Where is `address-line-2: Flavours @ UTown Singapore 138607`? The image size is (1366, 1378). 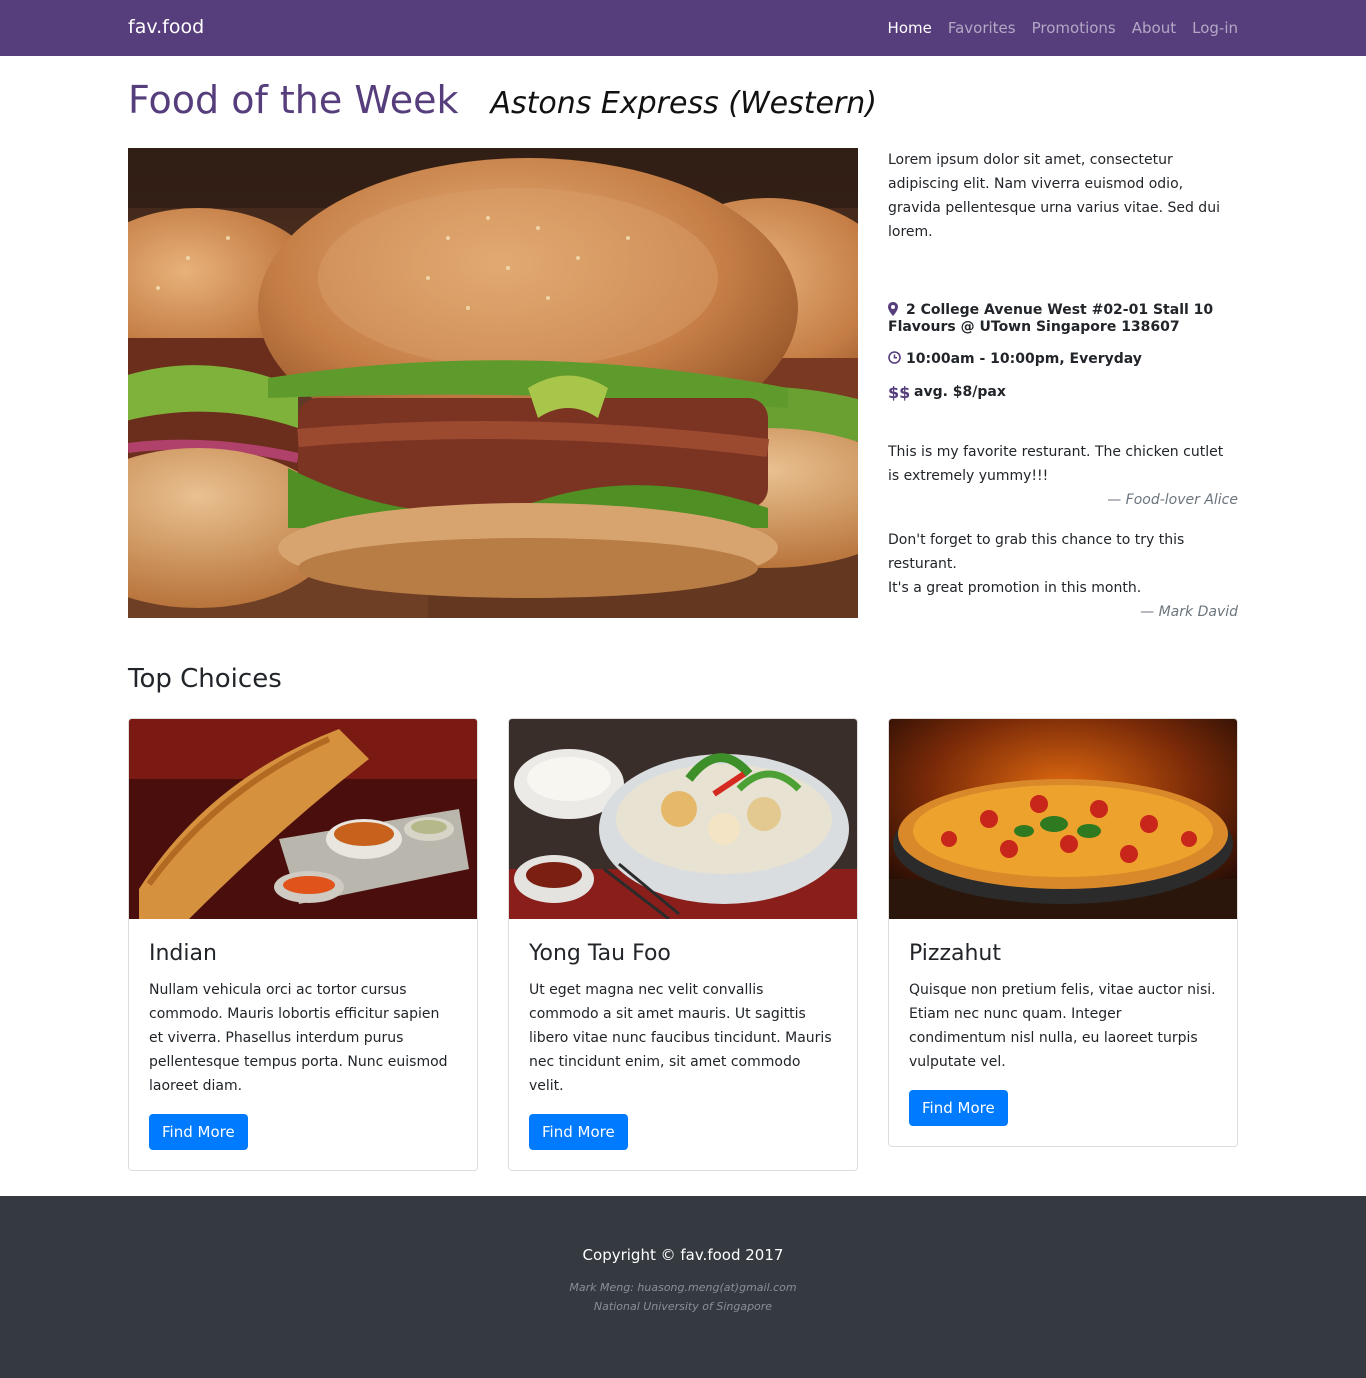 address-line-2: Flavours @ UTown Singapore 138607 is located at coordinates (1034, 327).